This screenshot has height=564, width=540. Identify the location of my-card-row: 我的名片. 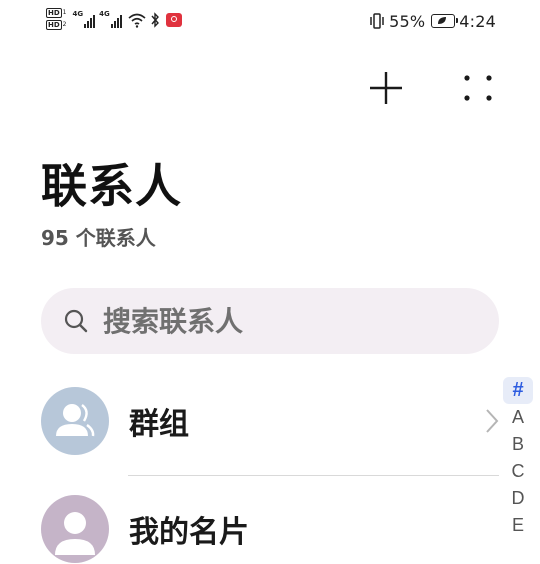
(270, 529).